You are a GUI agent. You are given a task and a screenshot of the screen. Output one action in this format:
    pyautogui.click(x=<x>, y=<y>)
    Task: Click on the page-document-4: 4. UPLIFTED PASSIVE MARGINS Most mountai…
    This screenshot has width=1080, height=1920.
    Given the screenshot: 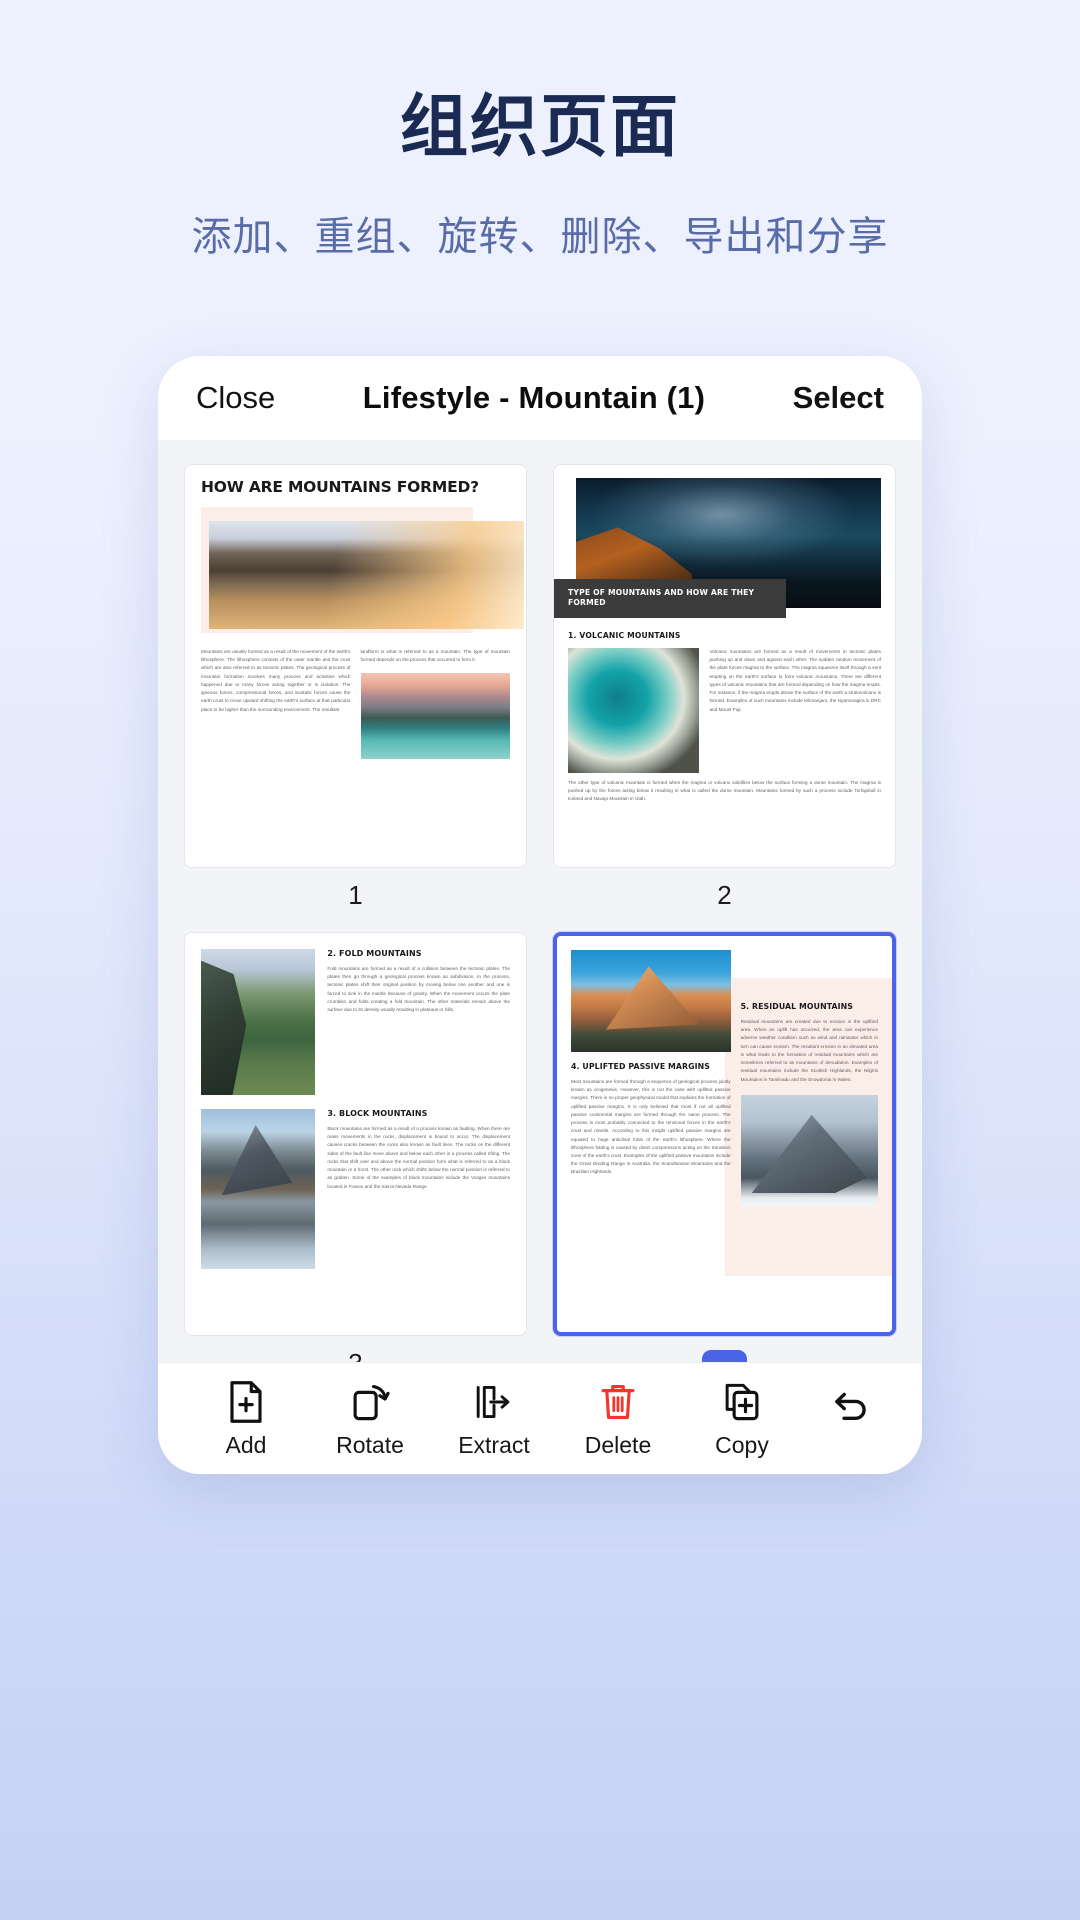 What is the action you would take?
    pyautogui.click(x=724, y=1134)
    